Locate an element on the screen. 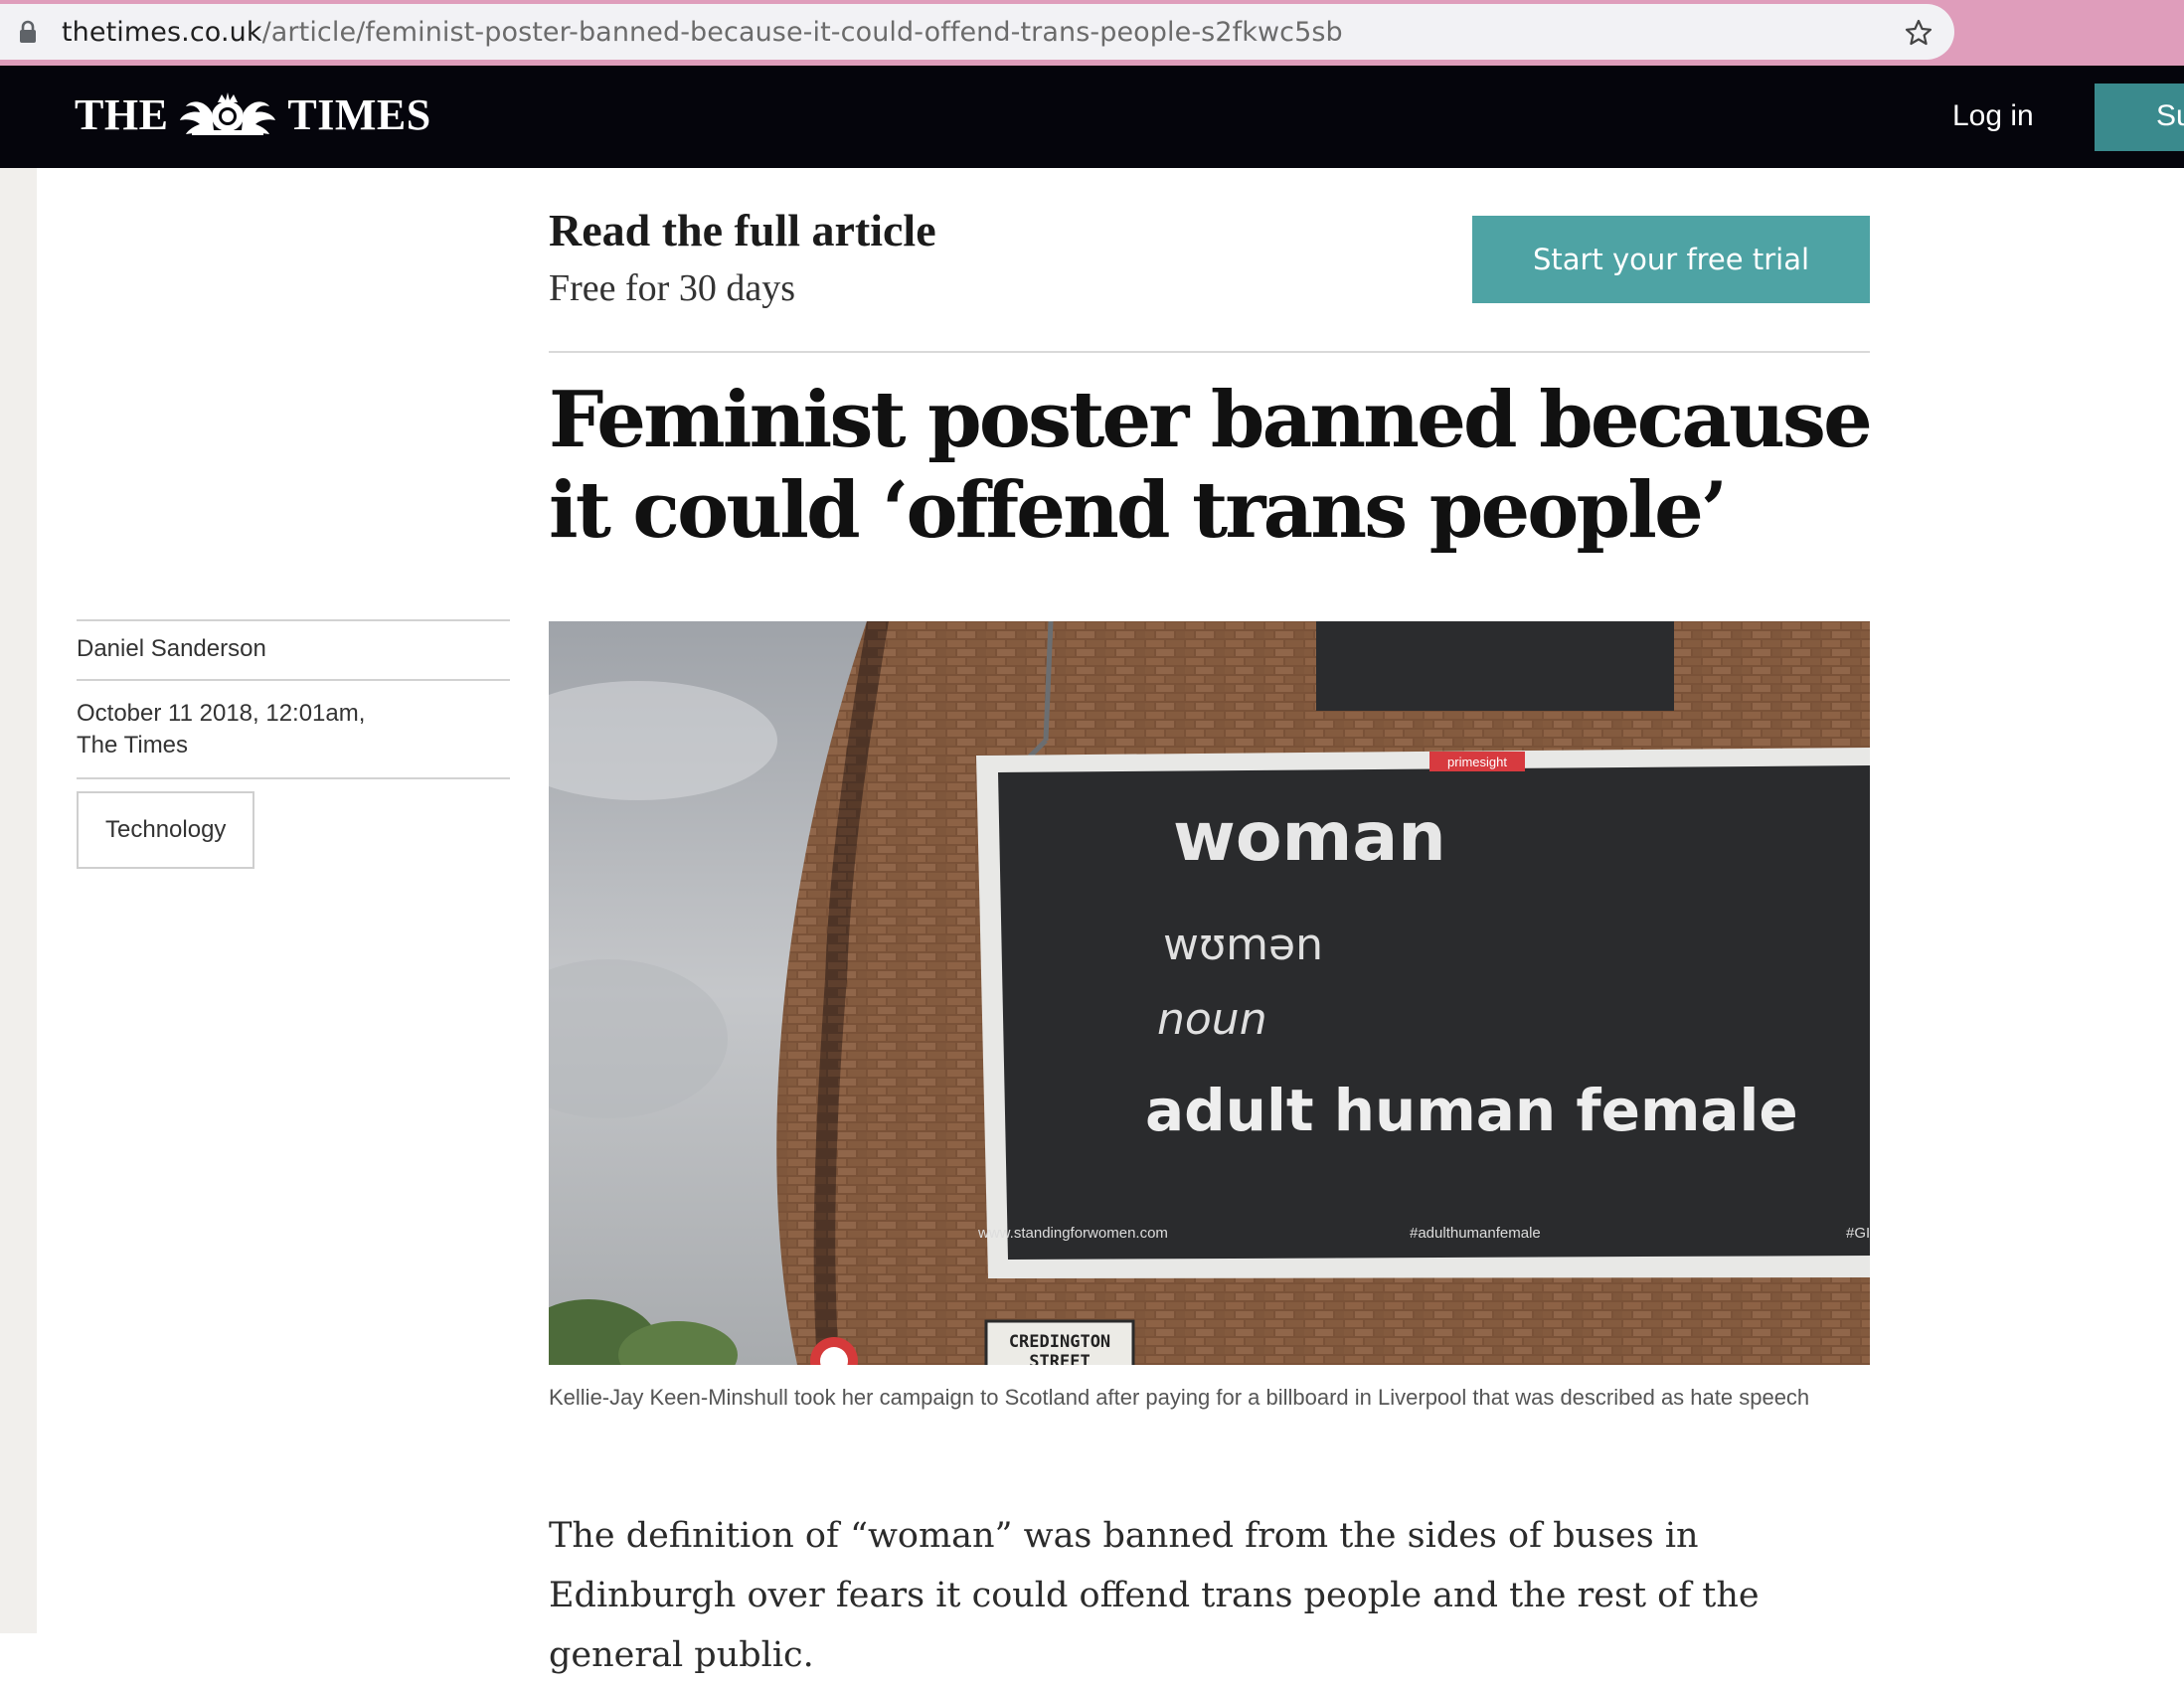 The width and height of the screenshot is (2184, 1685). billboard-word: woman is located at coordinates (1309, 837).